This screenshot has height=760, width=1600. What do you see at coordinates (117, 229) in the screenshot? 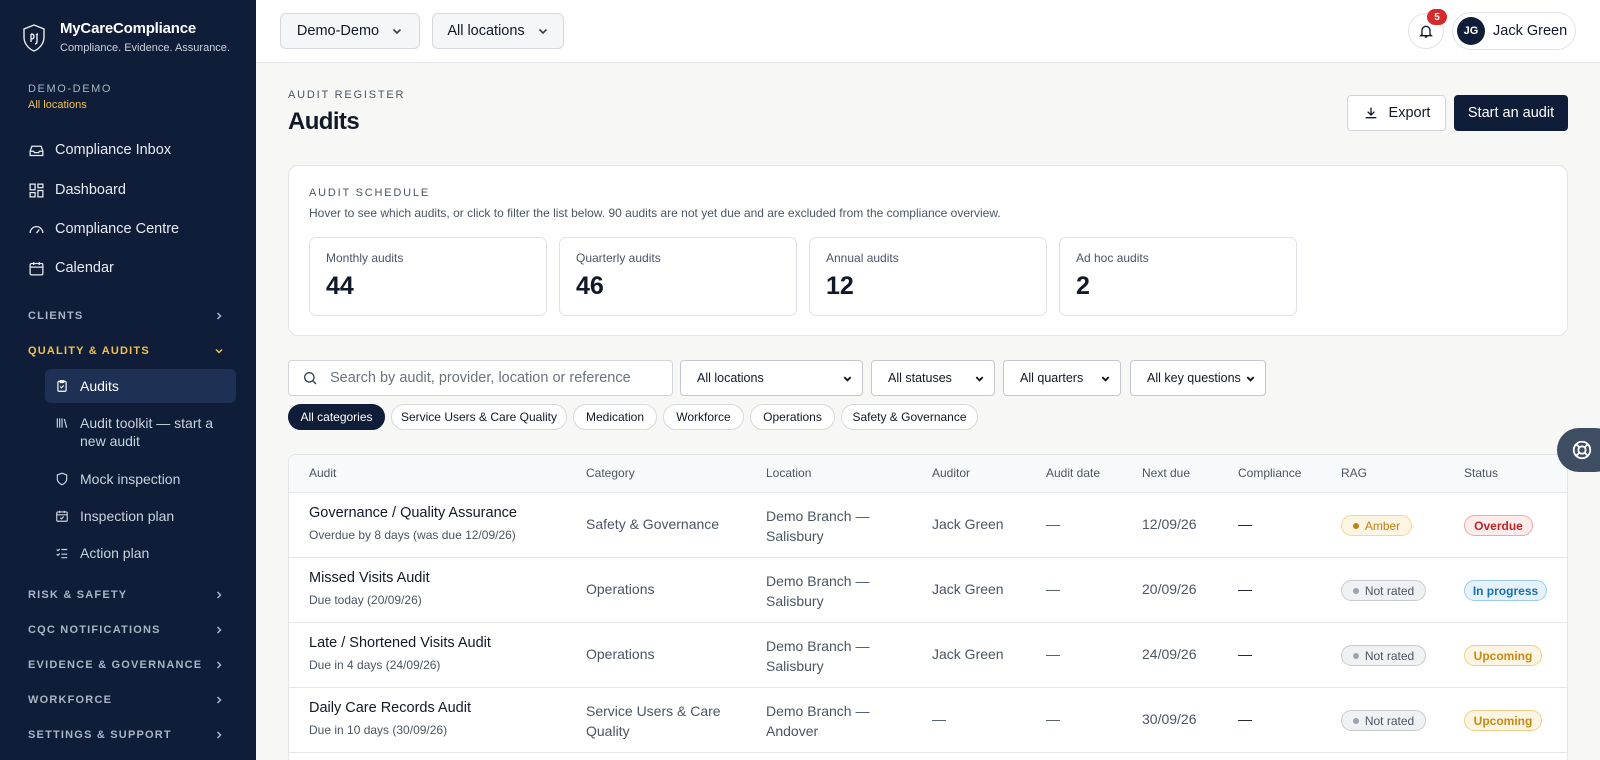
I see `nav-label: Compliance Centre` at bounding box center [117, 229].